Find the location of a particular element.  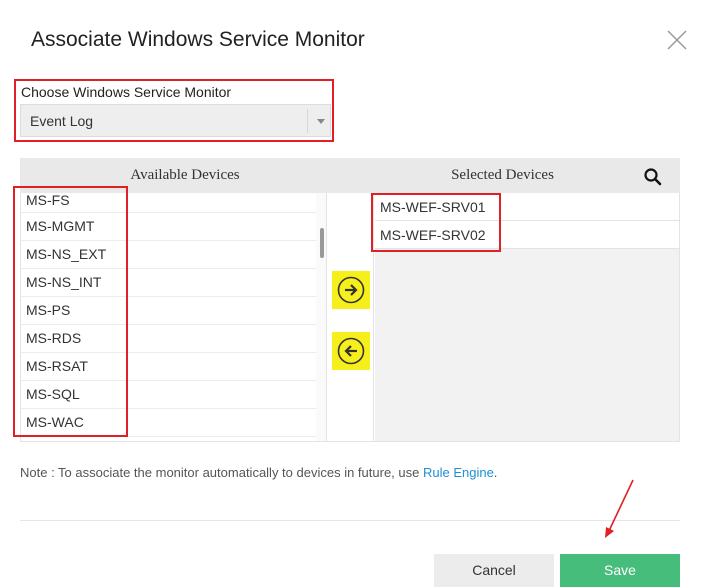

cancel-button: Cancel is located at coordinates (494, 570).